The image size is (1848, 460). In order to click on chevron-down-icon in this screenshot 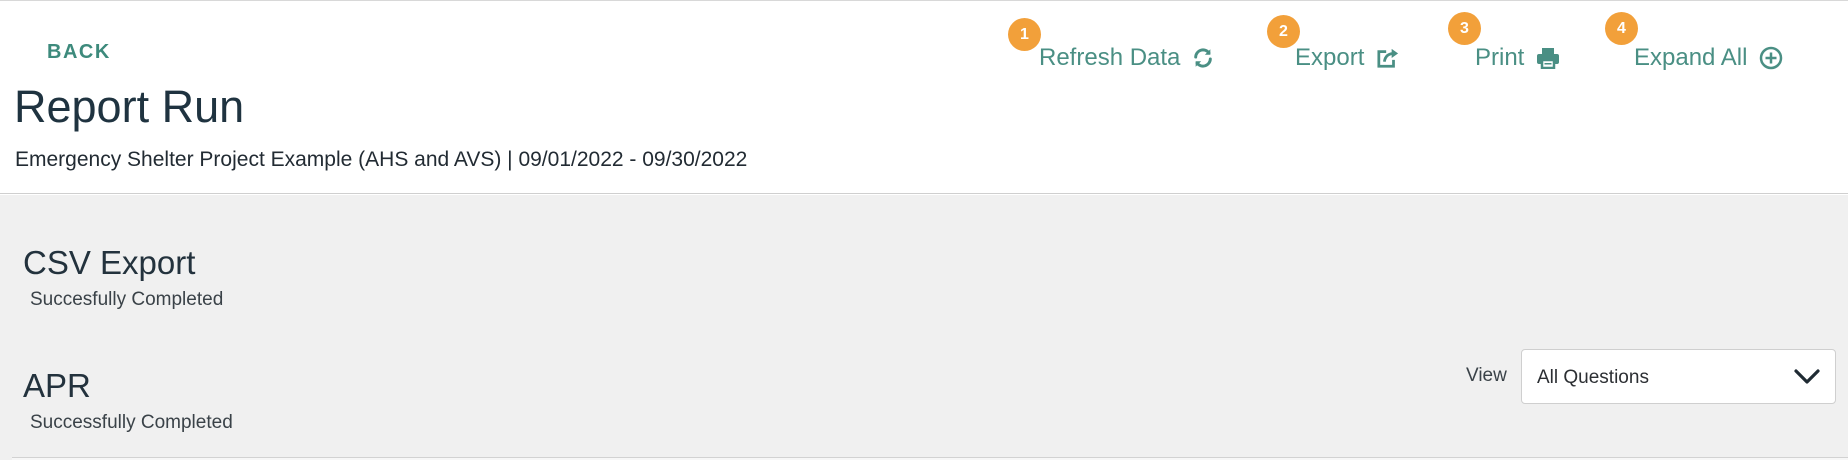, I will do `click(1807, 379)`.